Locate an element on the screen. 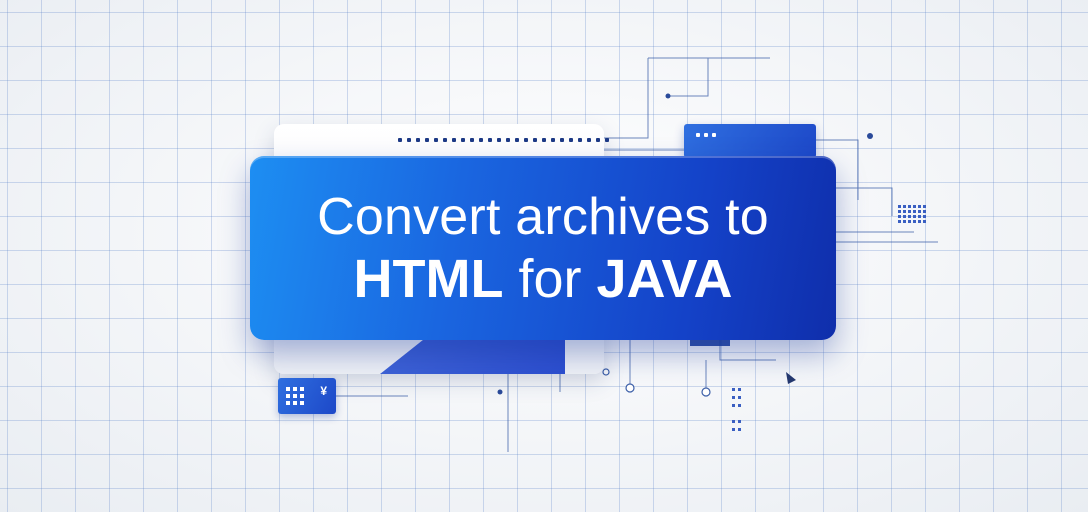  banner-title-line1: Convert archives to is located at coordinates (543, 217).